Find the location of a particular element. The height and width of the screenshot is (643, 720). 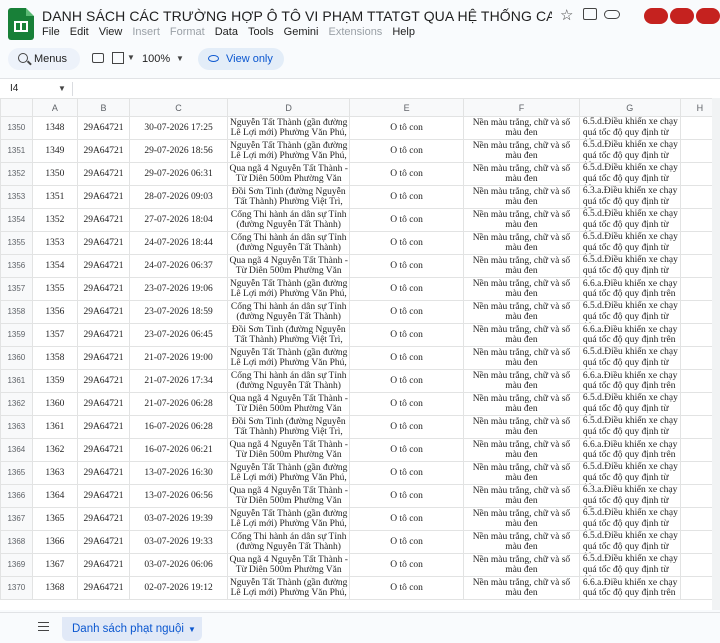

view-only-button: View only is located at coordinates (241, 59).